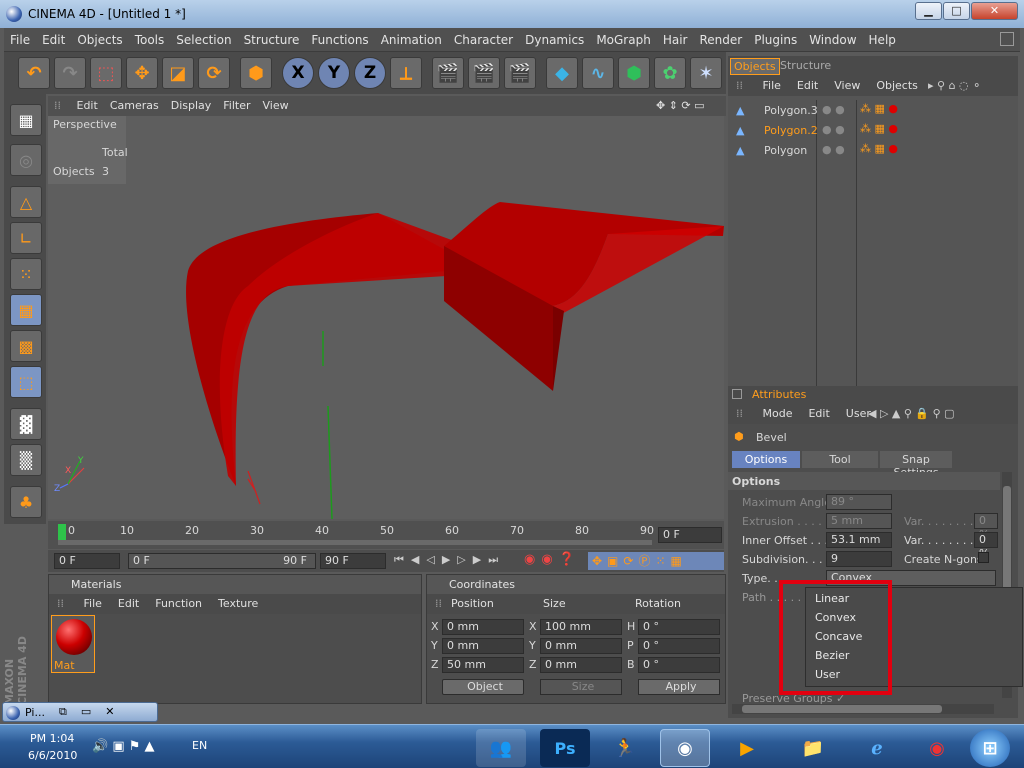 This screenshot has width=1024, height=768. What do you see at coordinates (26, 238) in the screenshot?
I see `axis-mode-icon: ∟` at bounding box center [26, 238].